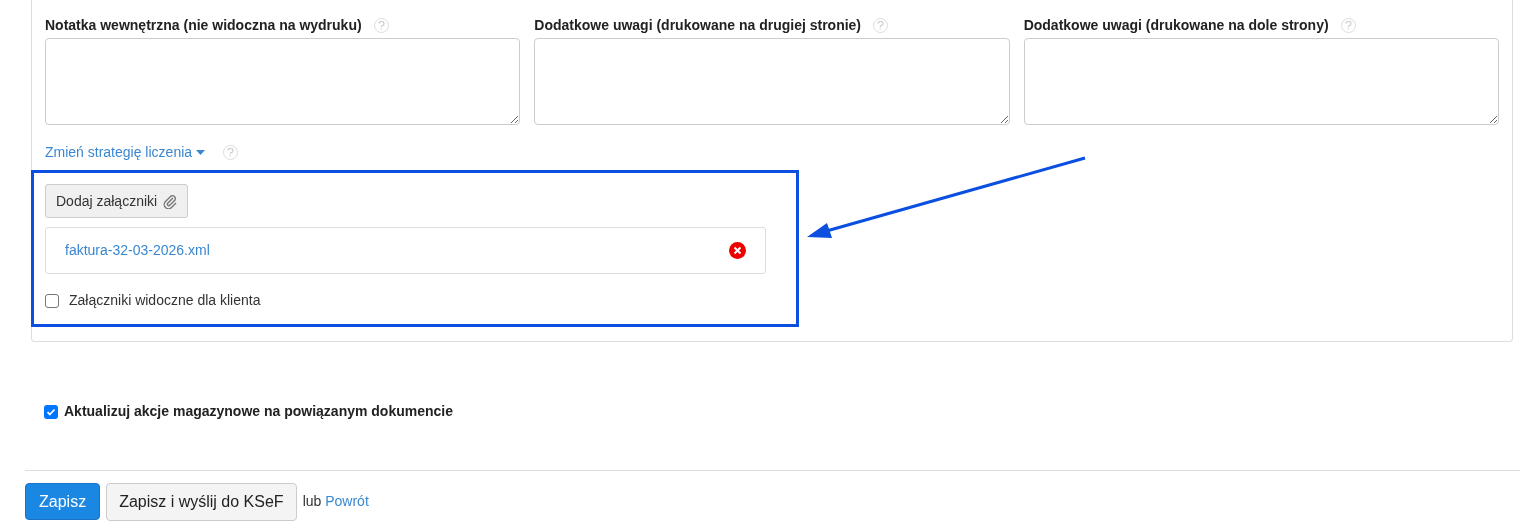 The image size is (1530, 521). What do you see at coordinates (258, 411) in the screenshot?
I see `checkbox-label: Aktualizuj akcje magazynowe na powiązanym dokumencie` at bounding box center [258, 411].